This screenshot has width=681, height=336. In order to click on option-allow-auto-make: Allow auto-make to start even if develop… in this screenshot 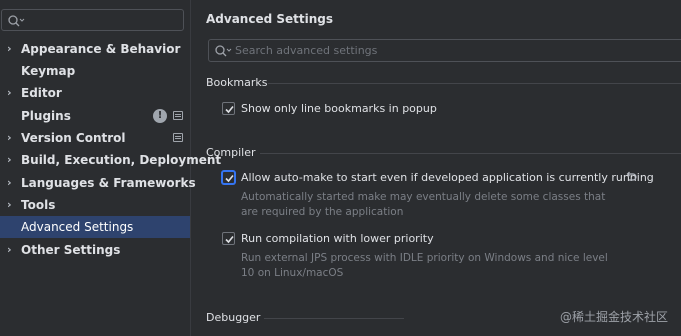, I will do `click(438, 178)`.